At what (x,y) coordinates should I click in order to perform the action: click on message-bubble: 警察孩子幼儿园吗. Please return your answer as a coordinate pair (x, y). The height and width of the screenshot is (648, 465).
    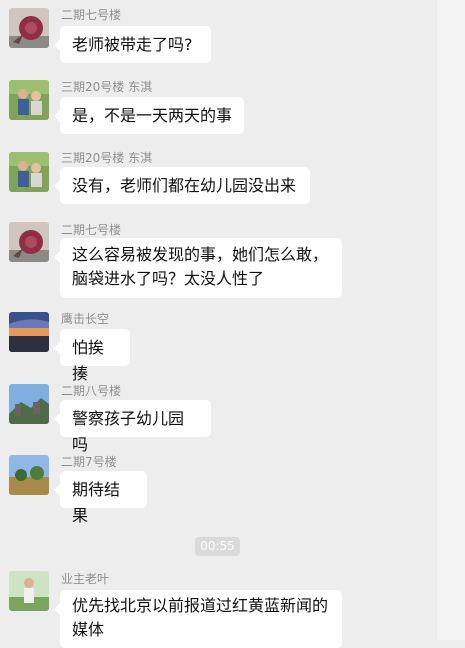
    Looking at the image, I should click on (132, 427).